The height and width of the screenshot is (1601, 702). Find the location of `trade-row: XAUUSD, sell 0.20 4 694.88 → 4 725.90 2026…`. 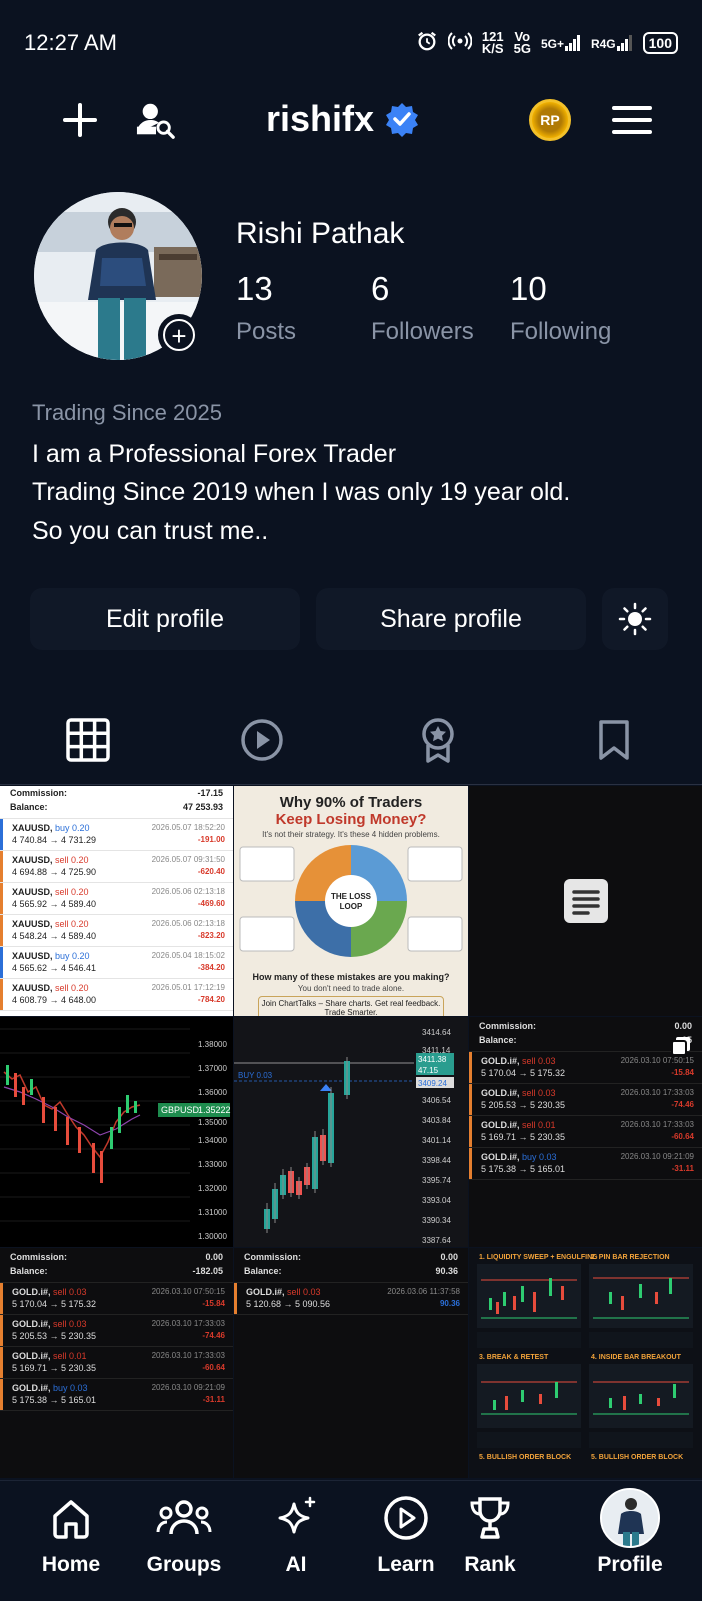

trade-row: XAUUSD, sell 0.20 4 694.88 → 4 725.90 2026… is located at coordinates (116, 867).